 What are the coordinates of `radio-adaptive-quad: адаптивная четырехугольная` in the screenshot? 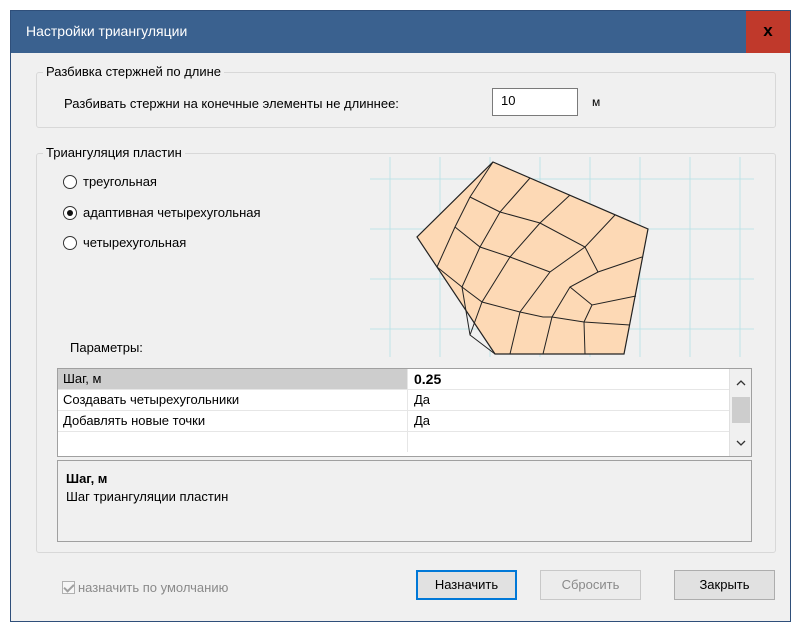 It's located at (162, 212).